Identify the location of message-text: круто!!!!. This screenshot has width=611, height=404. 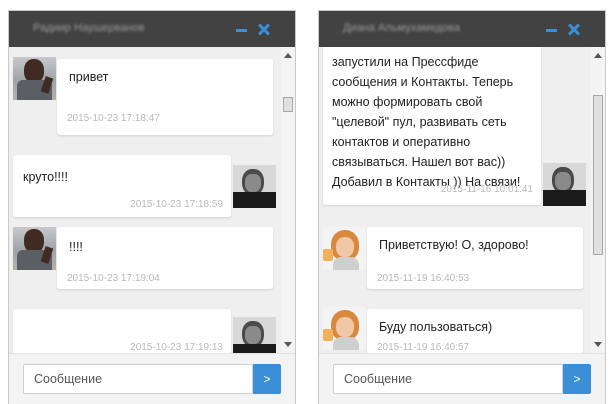
(45, 177).